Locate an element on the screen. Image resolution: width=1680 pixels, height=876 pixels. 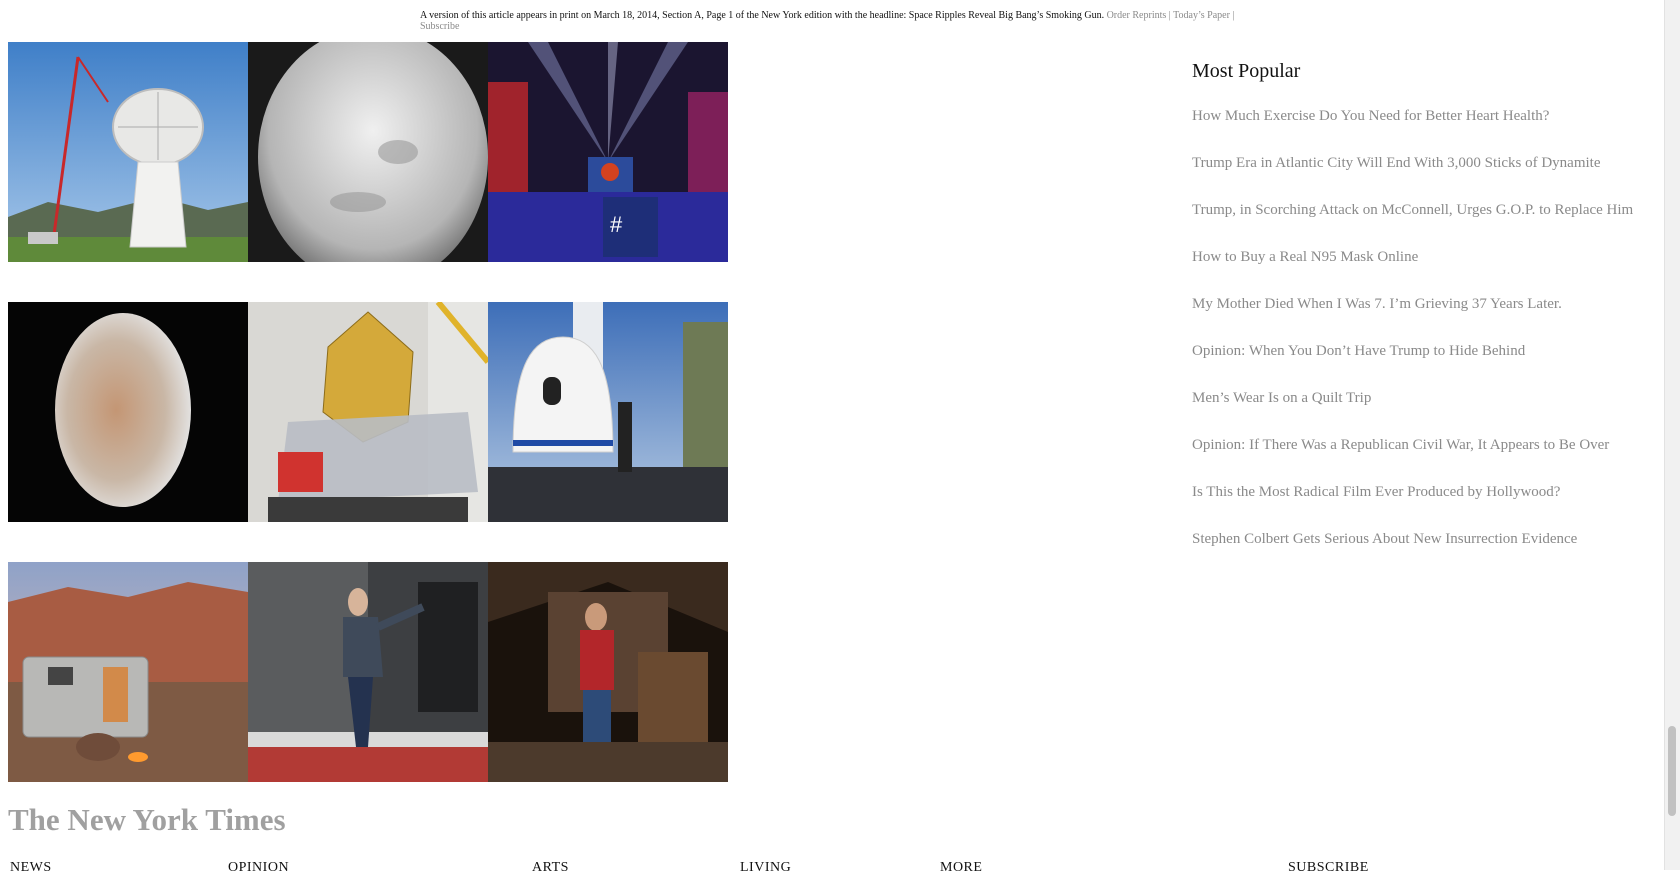
space-telescope-cleanroom-photo is located at coordinates (368, 412).